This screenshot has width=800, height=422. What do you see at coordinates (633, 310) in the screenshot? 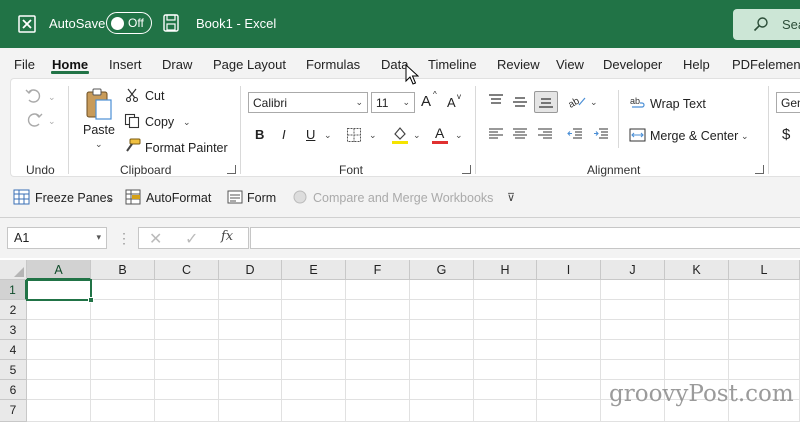
I see `cell-j2` at bounding box center [633, 310].